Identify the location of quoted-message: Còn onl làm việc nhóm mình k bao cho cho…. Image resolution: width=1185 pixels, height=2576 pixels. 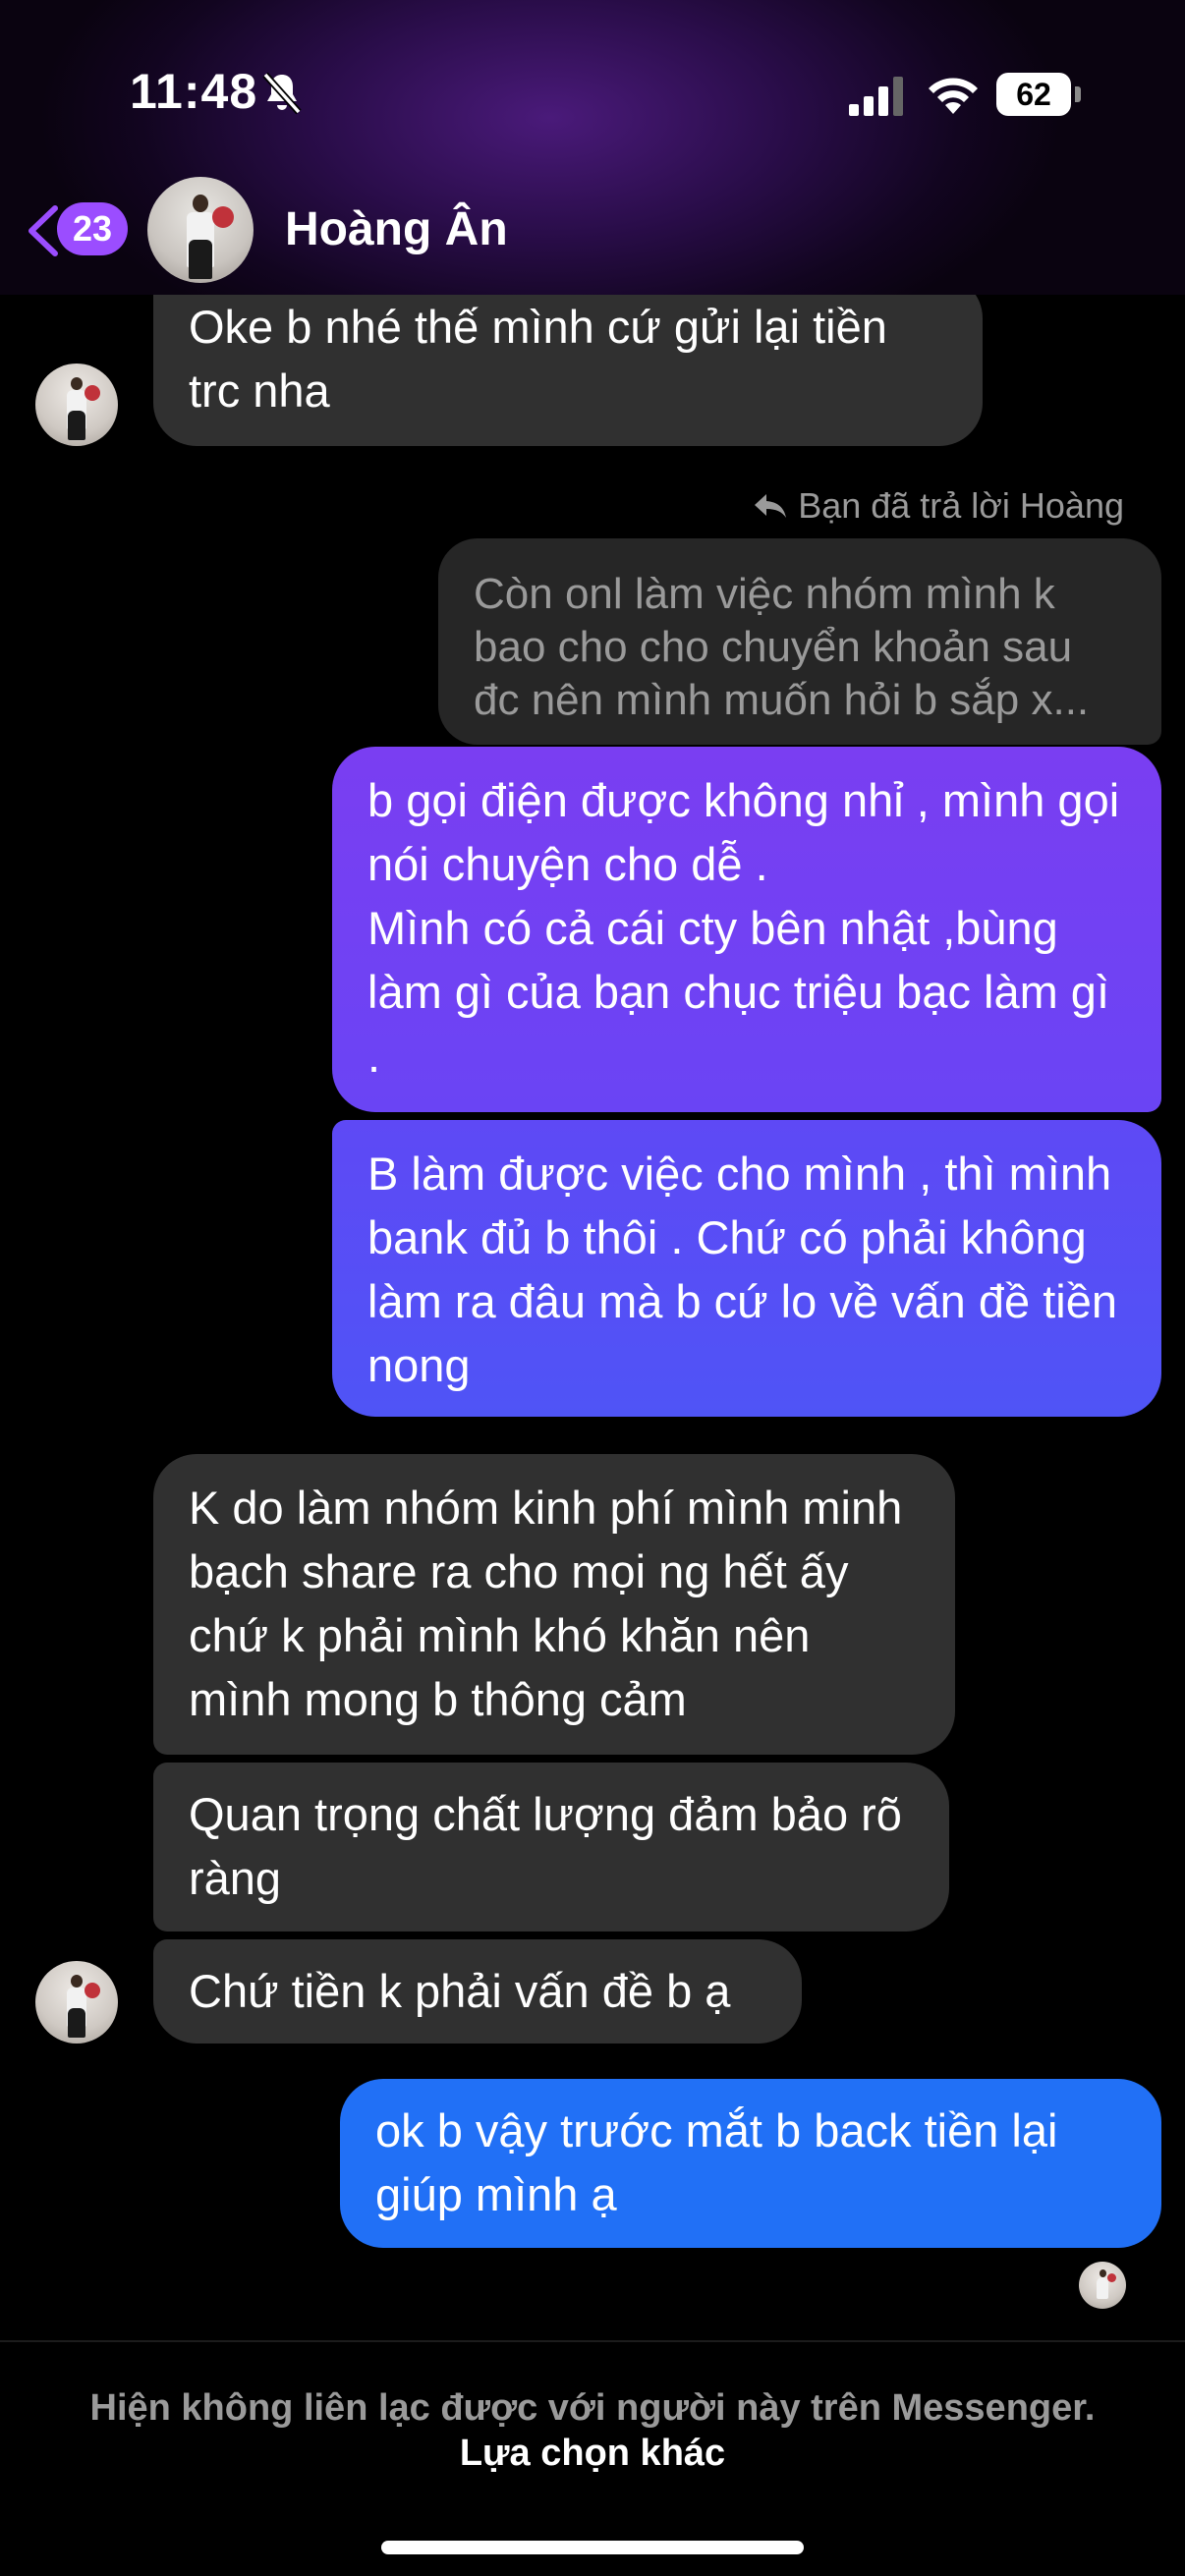
(800, 641).